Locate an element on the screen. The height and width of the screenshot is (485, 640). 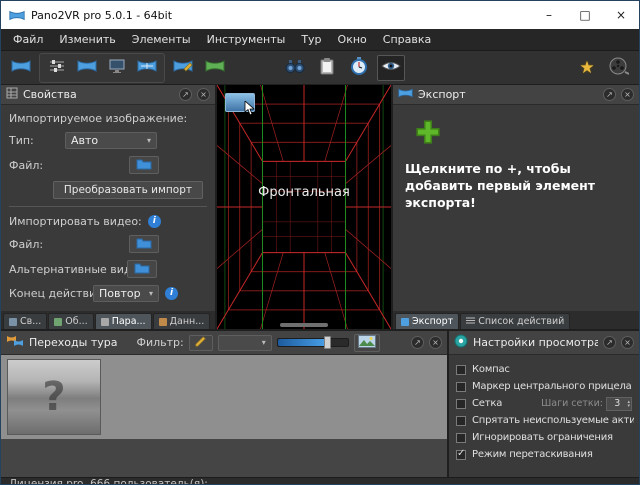
input-panorama-button is located at coordinates (21, 68).